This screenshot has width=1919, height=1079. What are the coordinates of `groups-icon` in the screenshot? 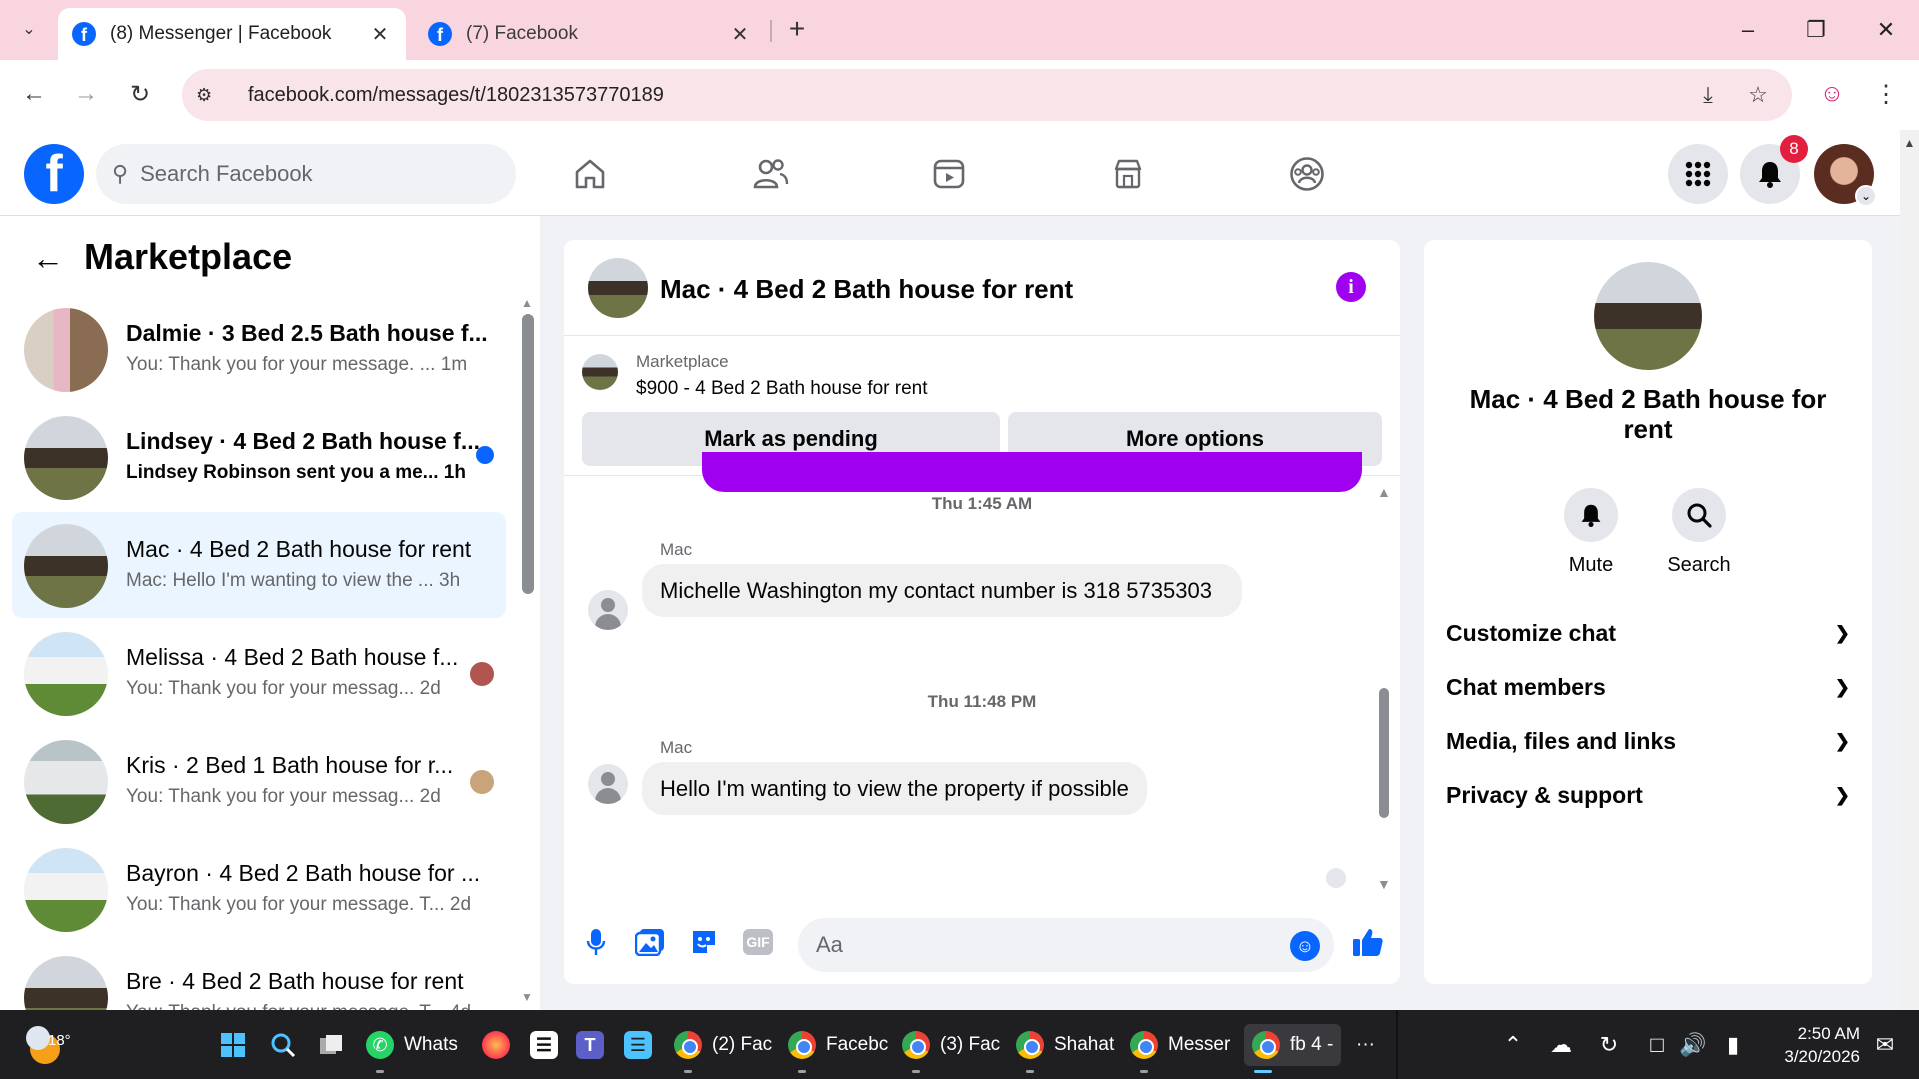 It's located at (1307, 174).